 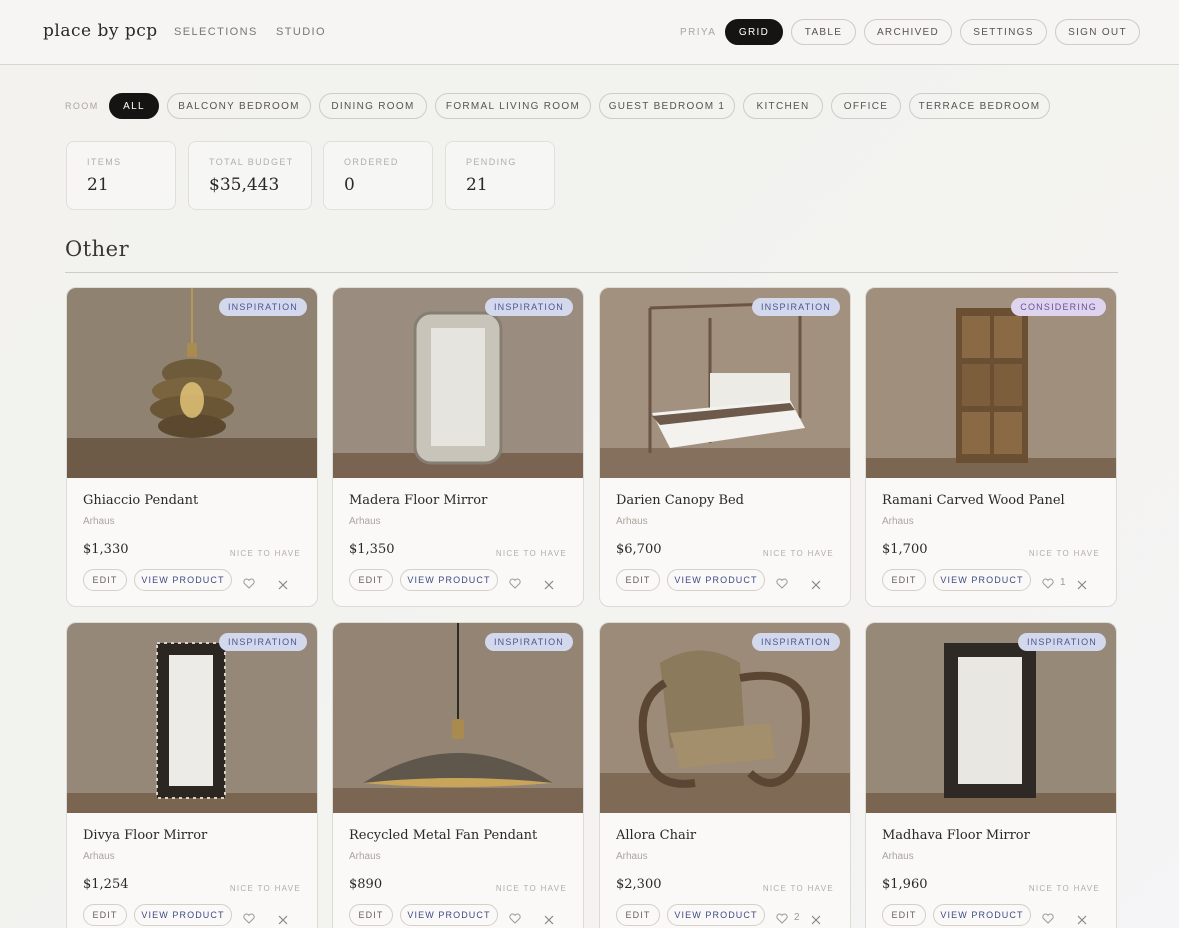 What do you see at coordinates (908, 32) in the screenshot?
I see `view-archived-button: ARCHIVED` at bounding box center [908, 32].